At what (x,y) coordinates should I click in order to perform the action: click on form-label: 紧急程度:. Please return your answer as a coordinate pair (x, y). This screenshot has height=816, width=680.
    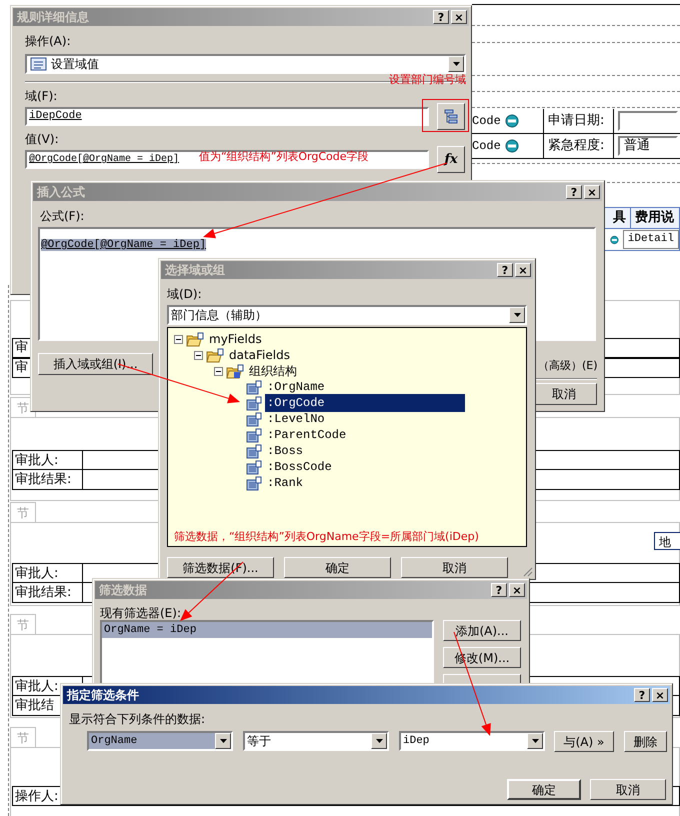
    Looking at the image, I should click on (576, 146).